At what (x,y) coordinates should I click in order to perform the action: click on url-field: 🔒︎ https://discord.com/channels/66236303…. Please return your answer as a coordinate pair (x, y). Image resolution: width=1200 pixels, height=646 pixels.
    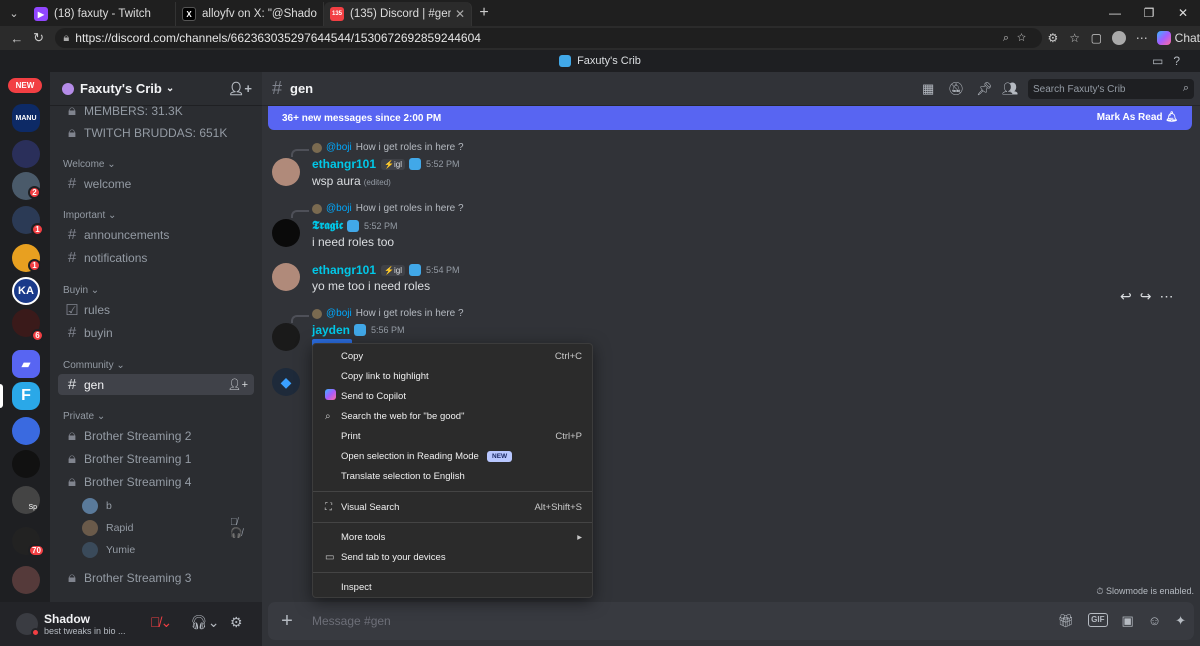
    Looking at the image, I should click on (549, 38).